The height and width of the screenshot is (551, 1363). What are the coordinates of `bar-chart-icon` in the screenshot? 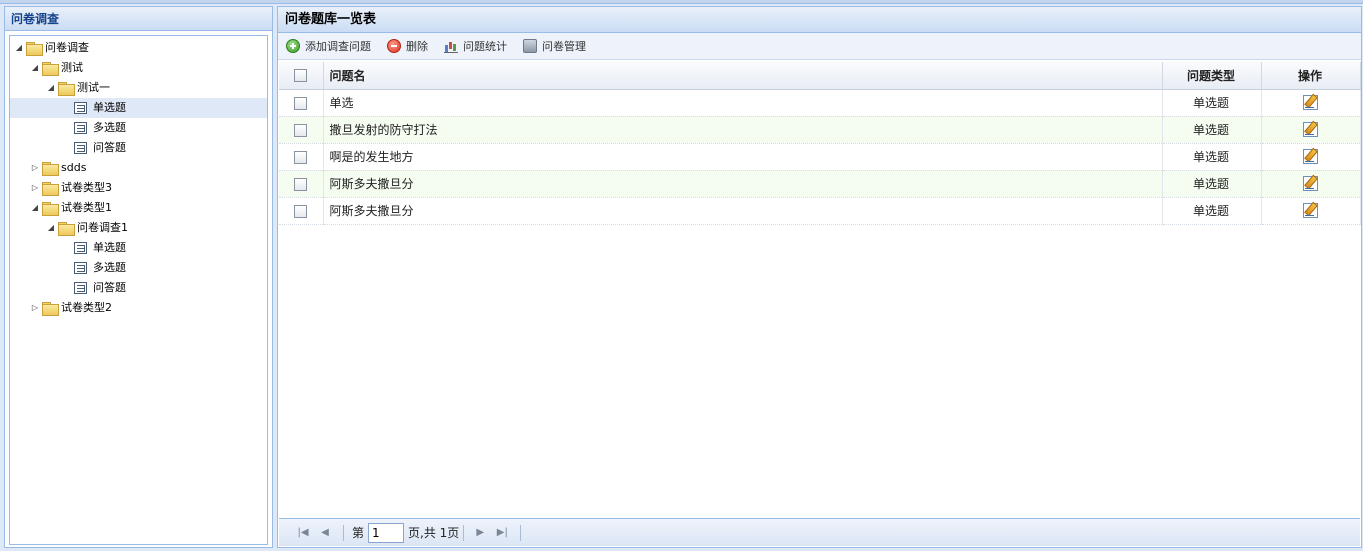 It's located at (451, 46).